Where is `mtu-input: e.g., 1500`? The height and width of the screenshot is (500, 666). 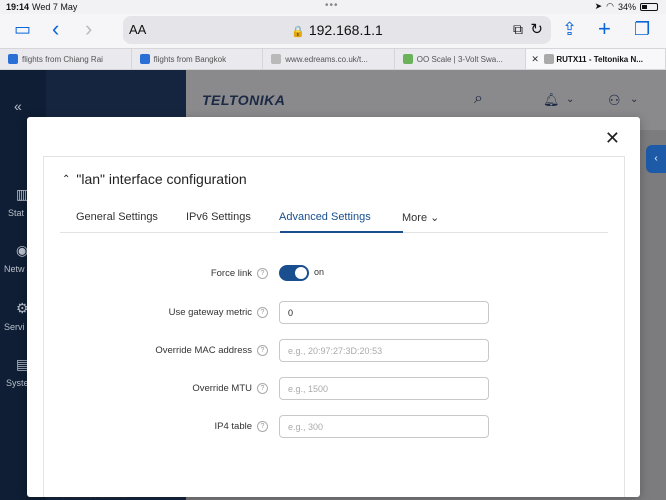
mtu-input: e.g., 1500 is located at coordinates (384, 388).